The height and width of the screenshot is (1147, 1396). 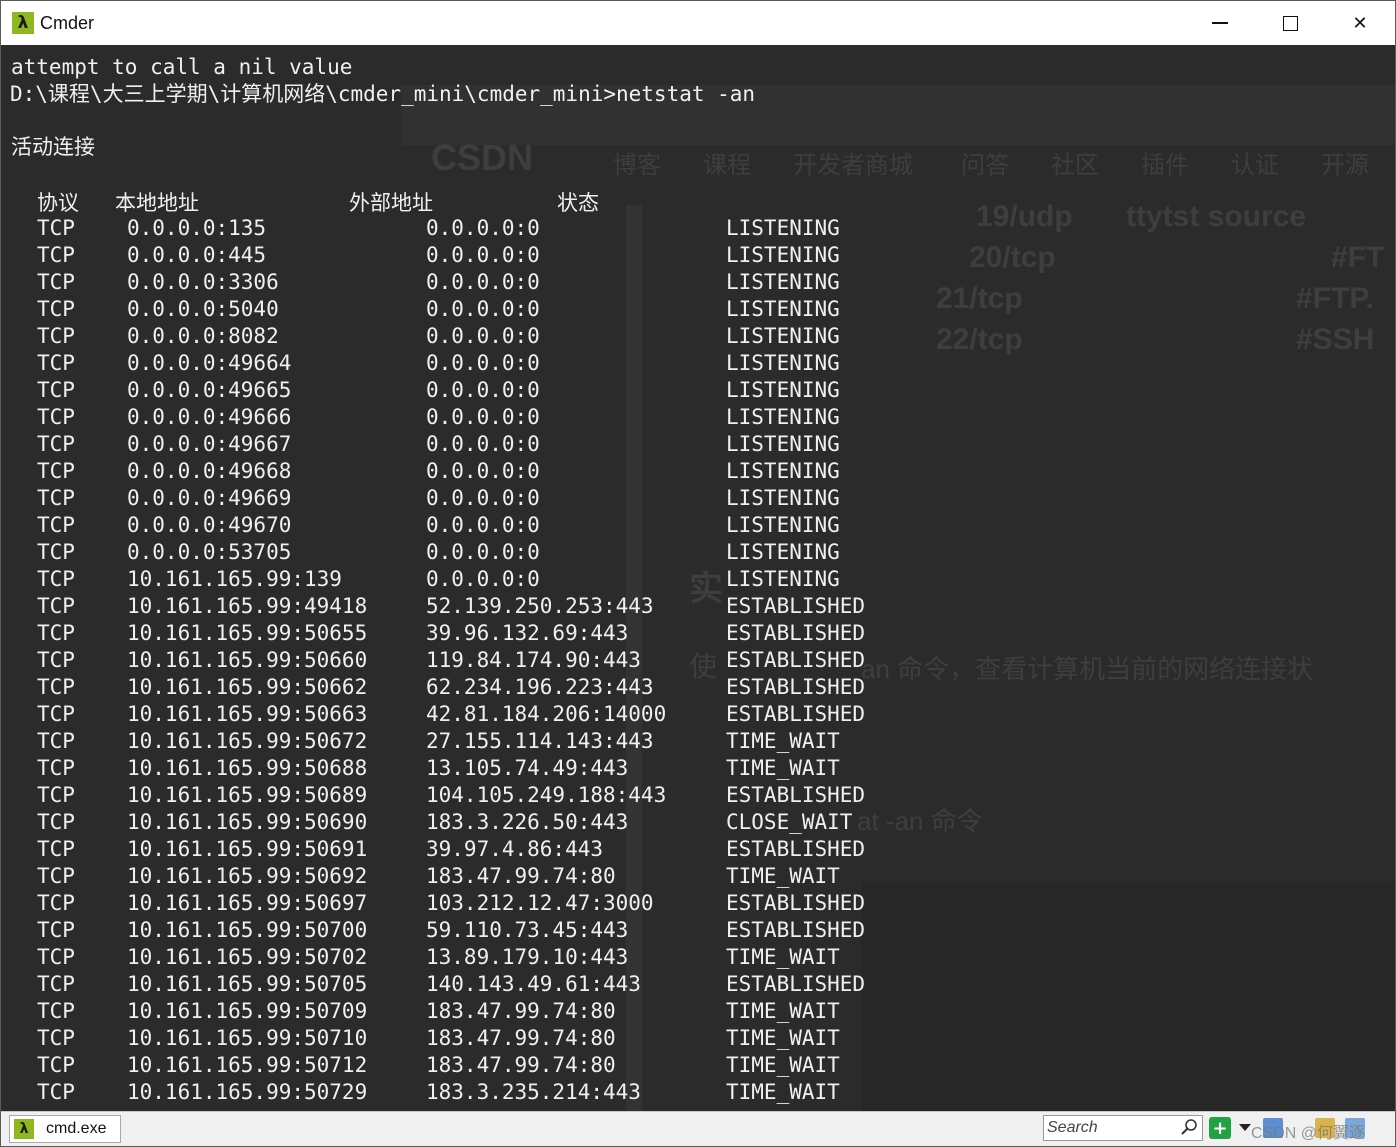 I want to click on tab-label: cmd.exe, so click(x=76, y=1128).